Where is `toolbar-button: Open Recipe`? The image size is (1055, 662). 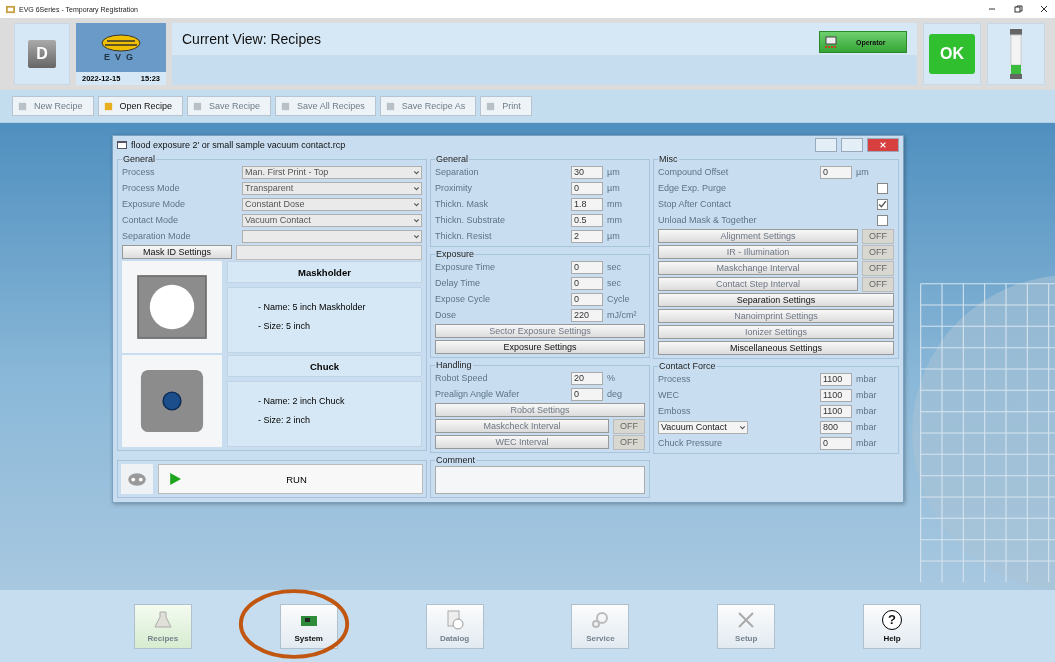
toolbar-button: Open Recipe is located at coordinates (140, 106).